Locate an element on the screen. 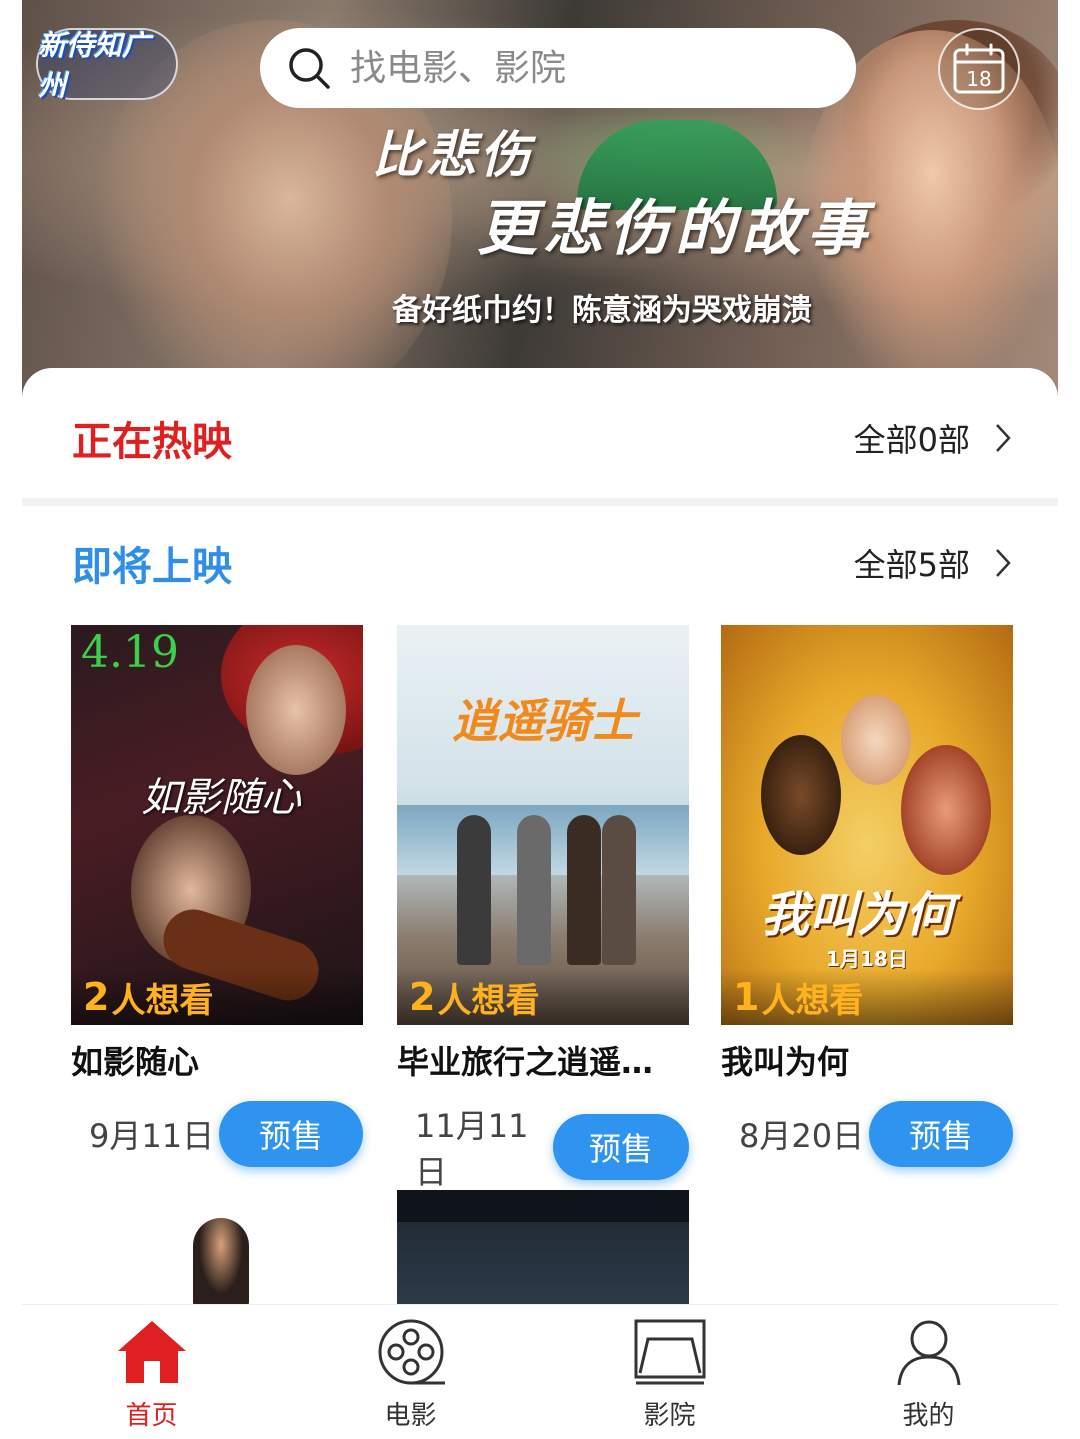  movie-footer: 8月20日 预售 is located at coordinates (867, 1134).